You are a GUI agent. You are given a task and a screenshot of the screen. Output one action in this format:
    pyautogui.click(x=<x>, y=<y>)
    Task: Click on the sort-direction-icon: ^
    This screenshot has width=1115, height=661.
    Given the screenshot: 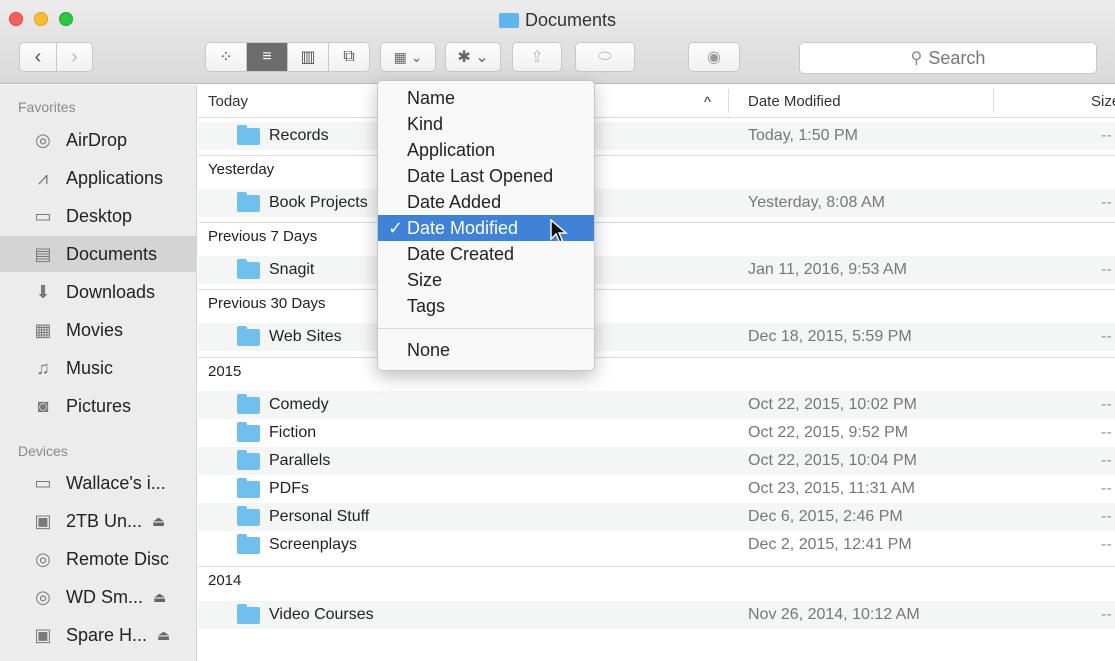 What is the action you would take?
    pyautogui.click(x=708, y=102)
    